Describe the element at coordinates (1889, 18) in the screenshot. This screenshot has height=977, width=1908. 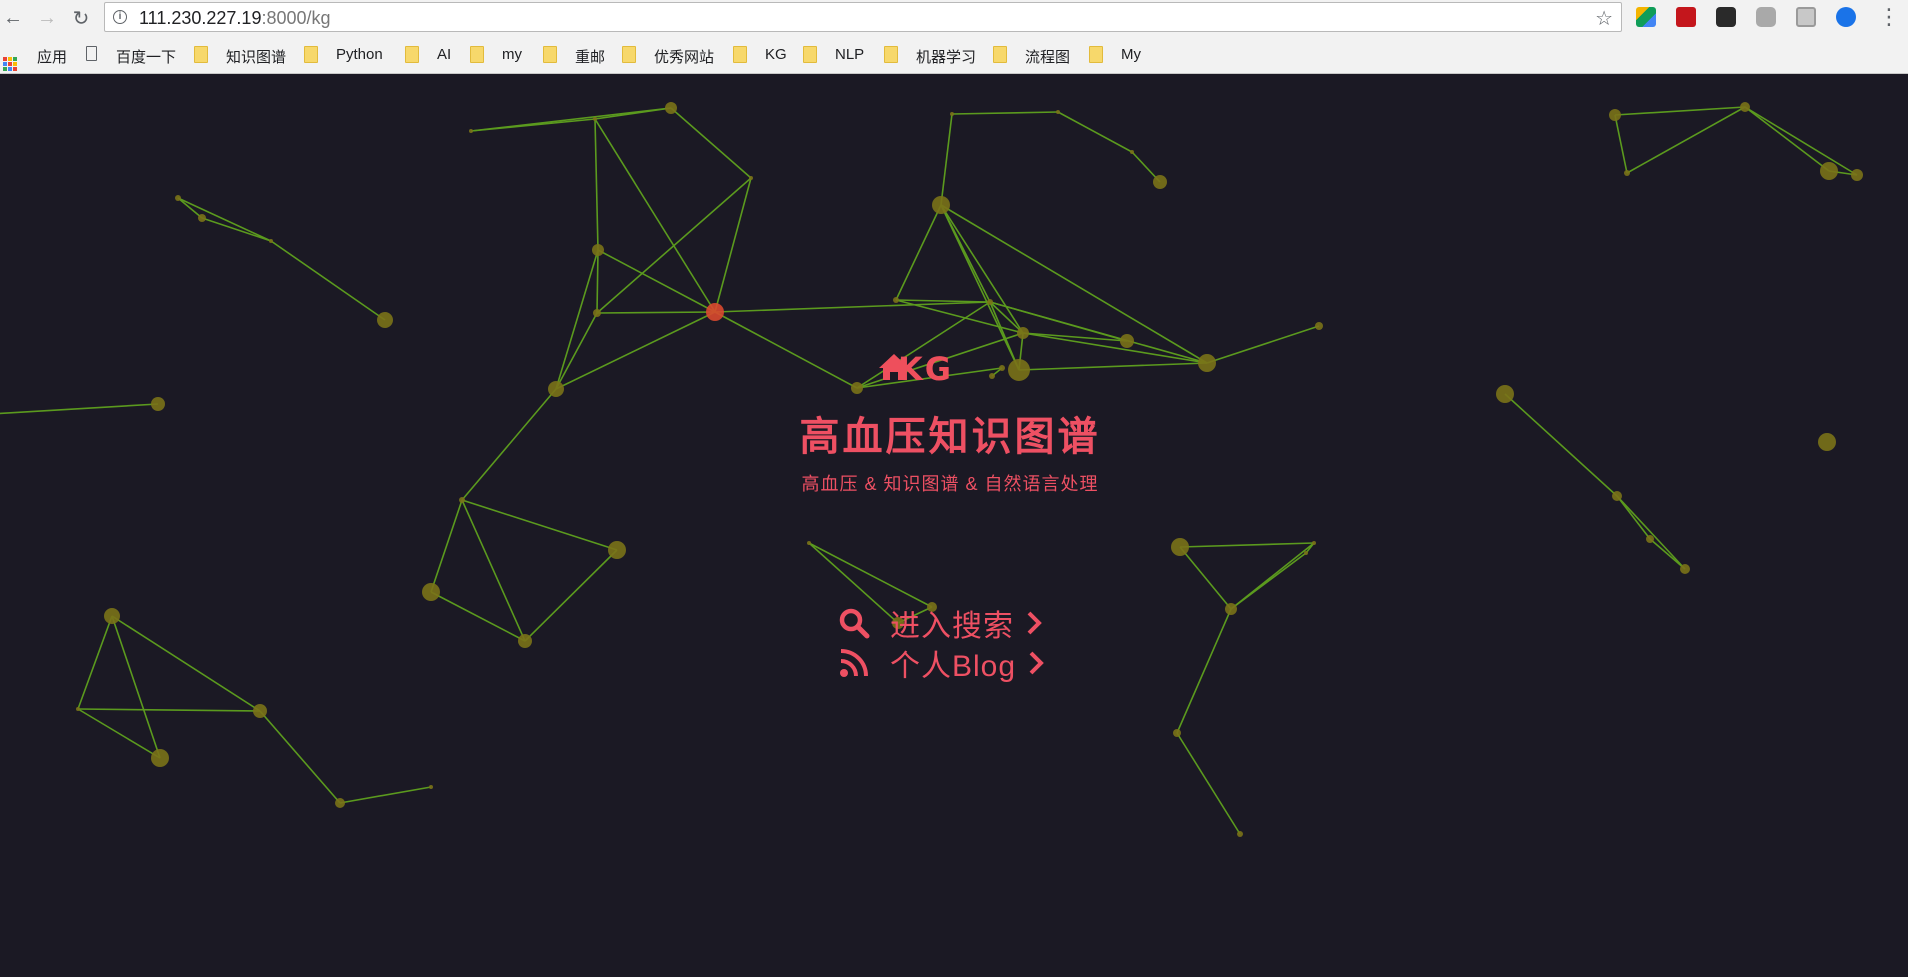
I see `browser-menu-icon: ⋮` at that location.